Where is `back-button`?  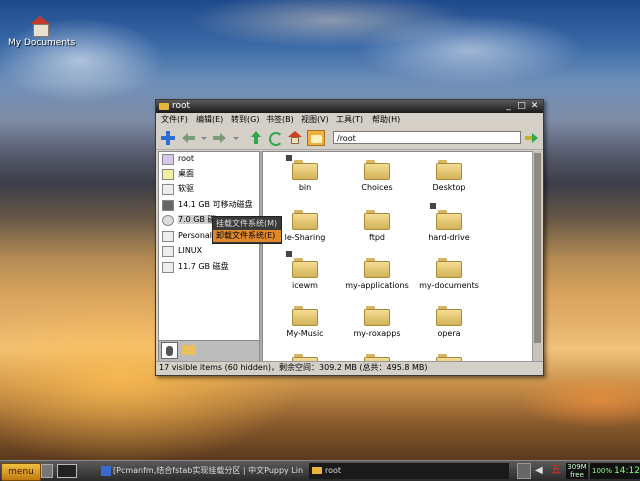 back-button is located at coordinates (188, 138).